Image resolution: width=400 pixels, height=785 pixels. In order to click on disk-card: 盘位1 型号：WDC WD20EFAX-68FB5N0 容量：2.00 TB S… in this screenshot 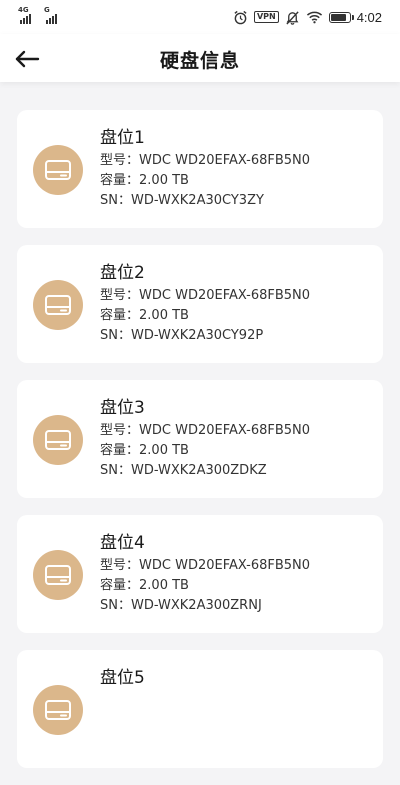, I will do `click(200, 169)`.